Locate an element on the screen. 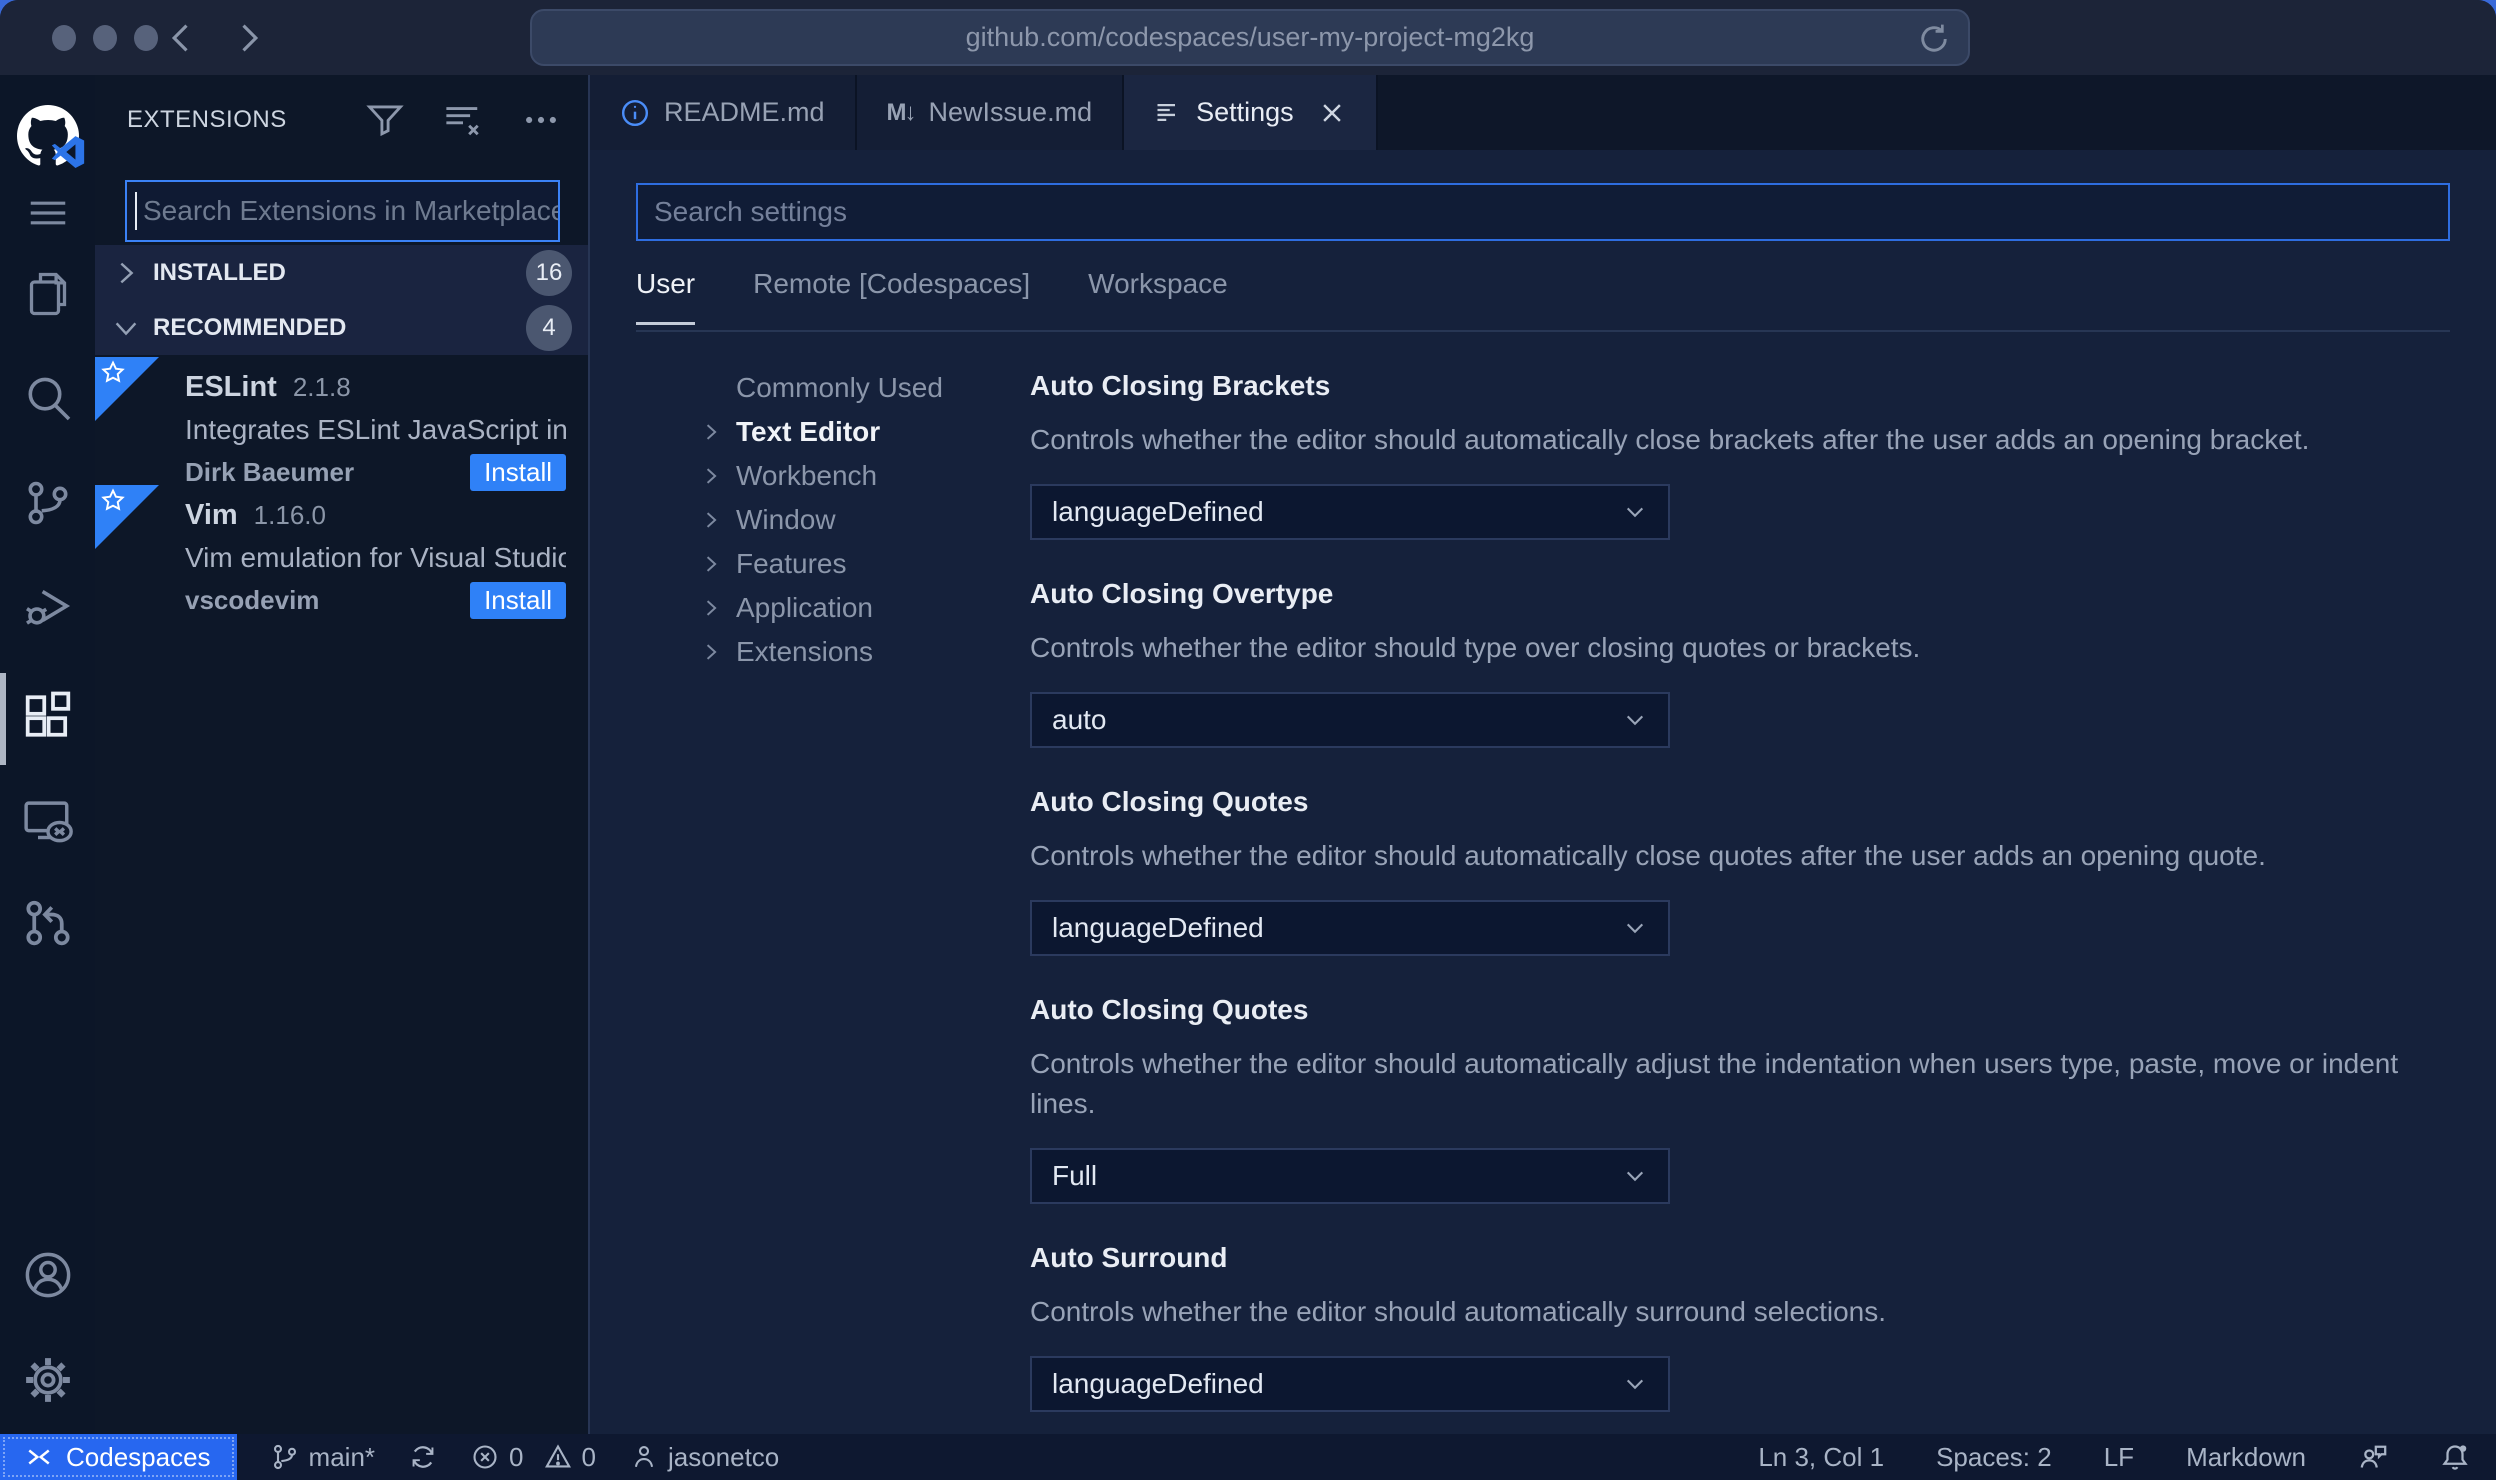  extension-version: 2.1.8 is located at coordinates (321, 387).